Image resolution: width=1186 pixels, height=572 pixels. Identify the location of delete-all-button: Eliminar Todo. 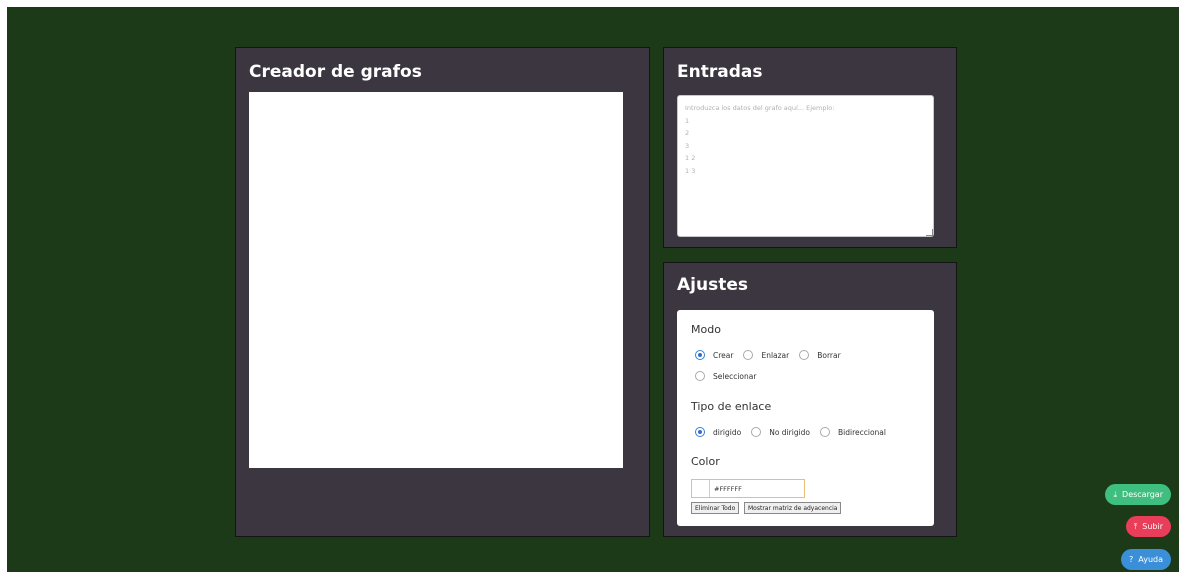
(715, 508).